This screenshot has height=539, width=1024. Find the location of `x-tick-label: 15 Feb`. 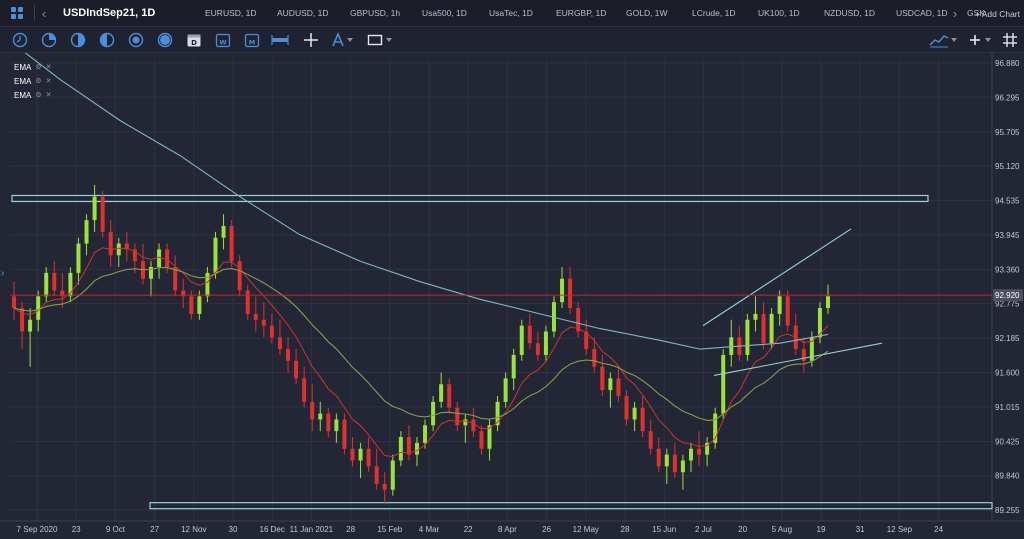

x-tick-label: 15 Feb is located at coordinates (389, 529).